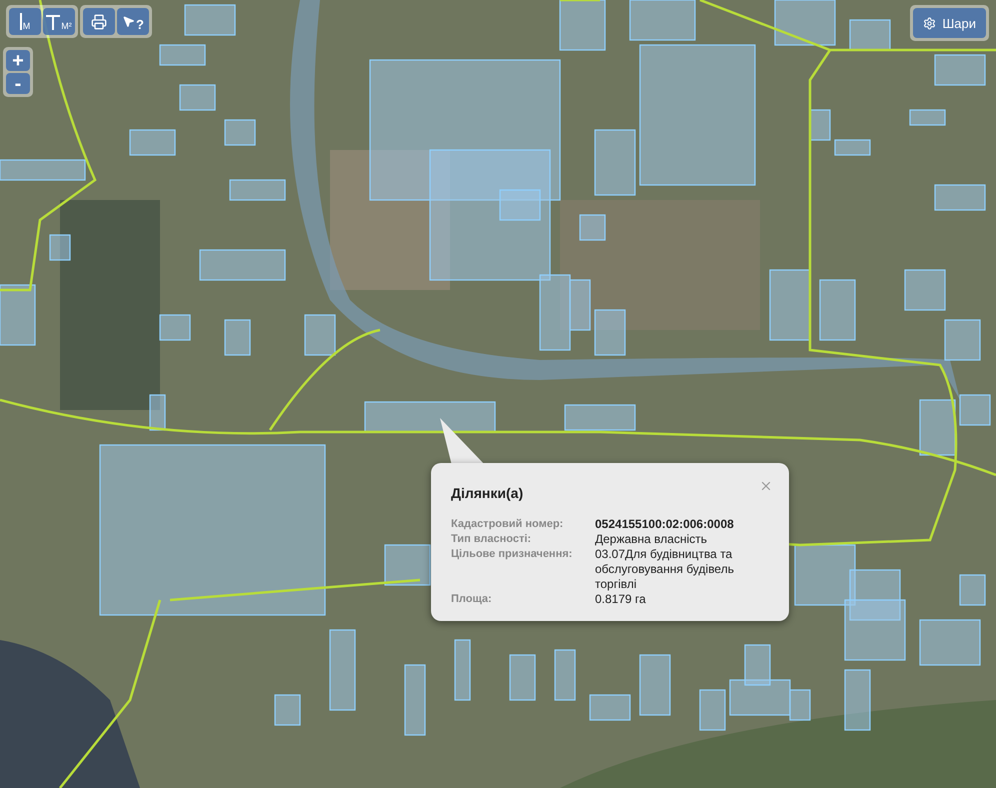  What do you see at coordinates (949, 23) in the screenshot?
I see `layers-button: Шари` at bounding box center [949, 23].